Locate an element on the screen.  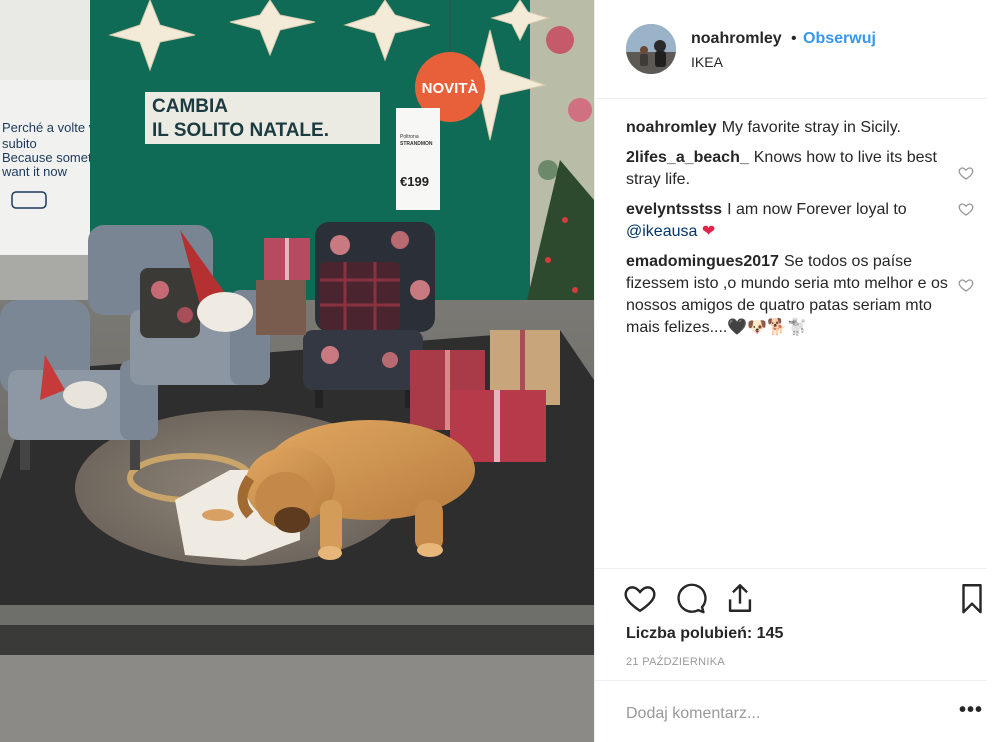
comment-box: ••• is located at coordinates (791, 711).